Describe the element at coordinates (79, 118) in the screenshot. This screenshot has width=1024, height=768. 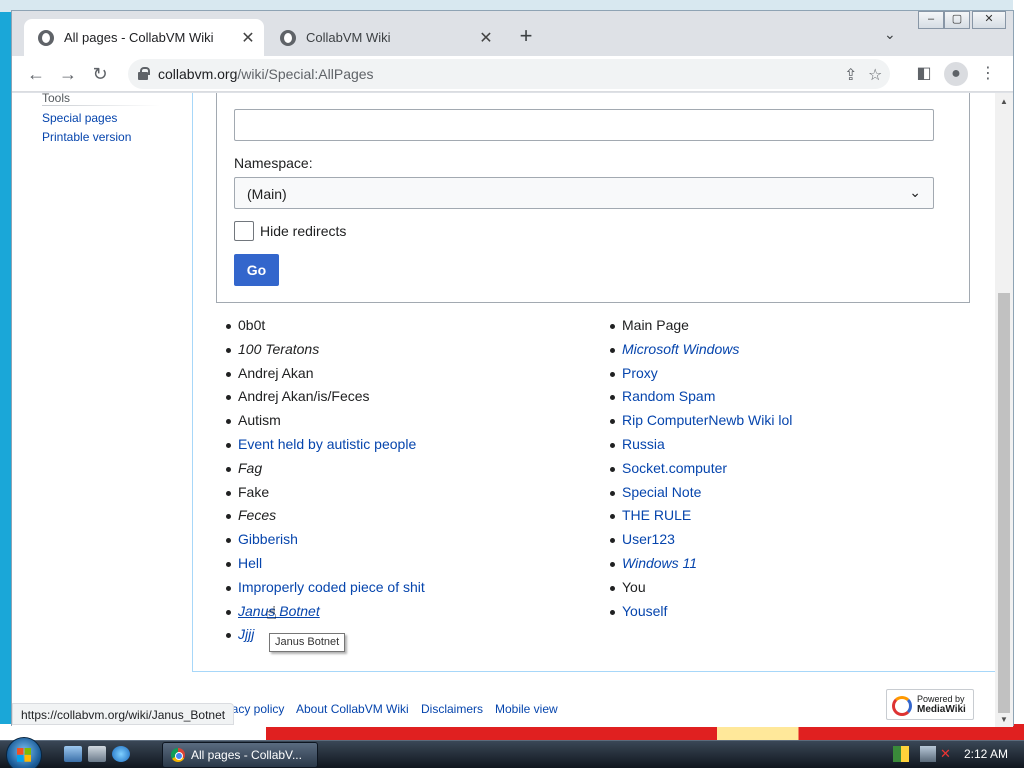
I see `sidebar-link-special-pages: Special pages` at that location.